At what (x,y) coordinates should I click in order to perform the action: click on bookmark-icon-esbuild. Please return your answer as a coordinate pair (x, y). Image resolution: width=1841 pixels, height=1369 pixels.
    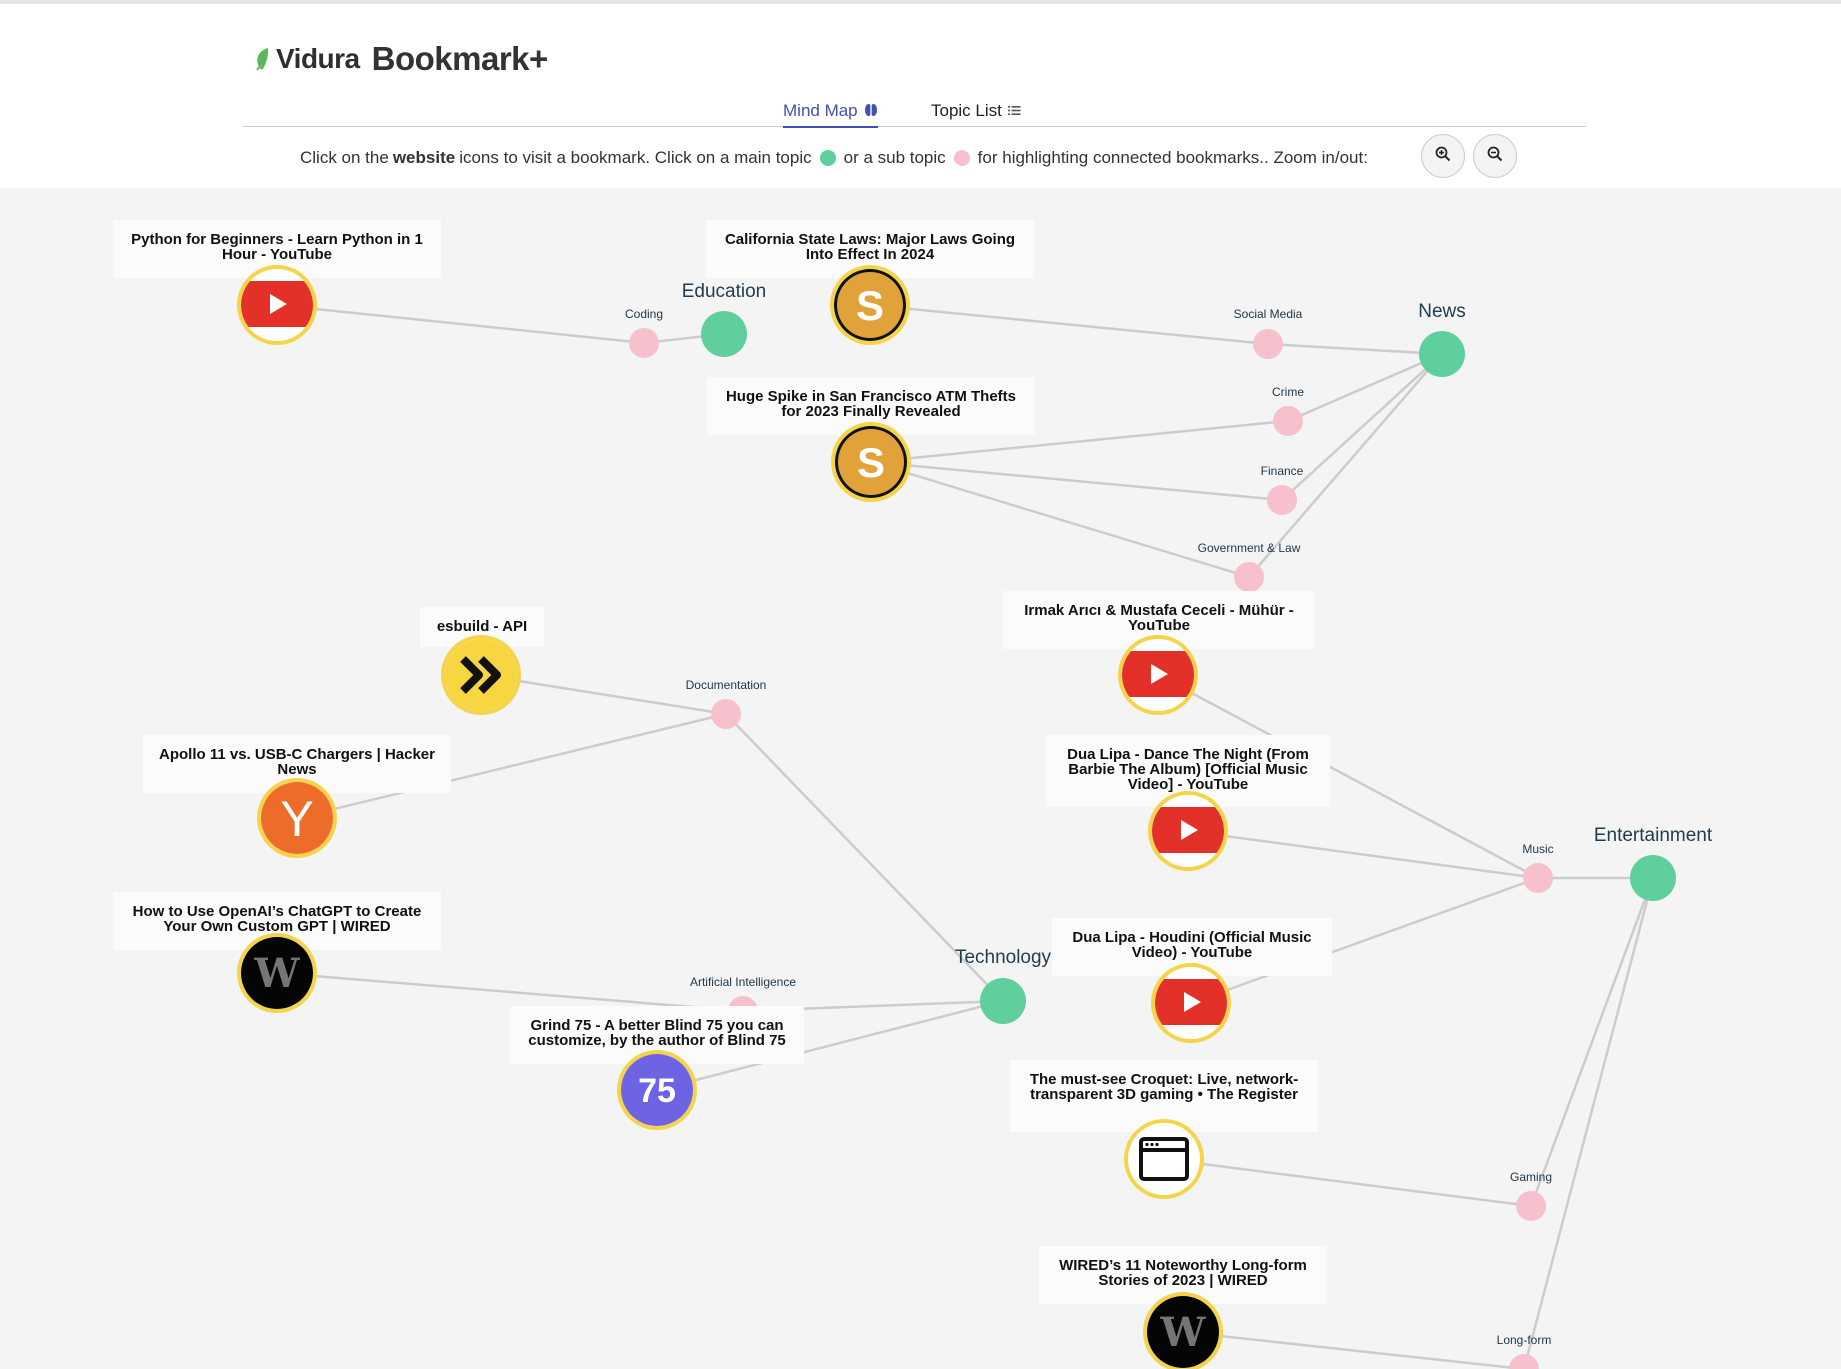
    Looking at the image, I should click on (481, 675).